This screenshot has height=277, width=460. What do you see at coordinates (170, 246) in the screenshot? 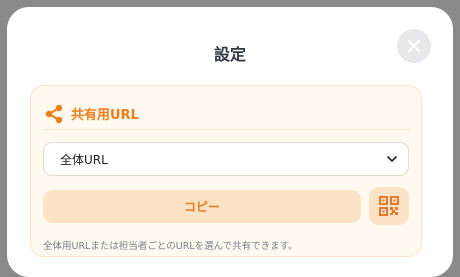
I see `share-hint-text: 全体用URLまたは担当者ごとのURLを選んで共有できます。` at bounding box center [170, 246].